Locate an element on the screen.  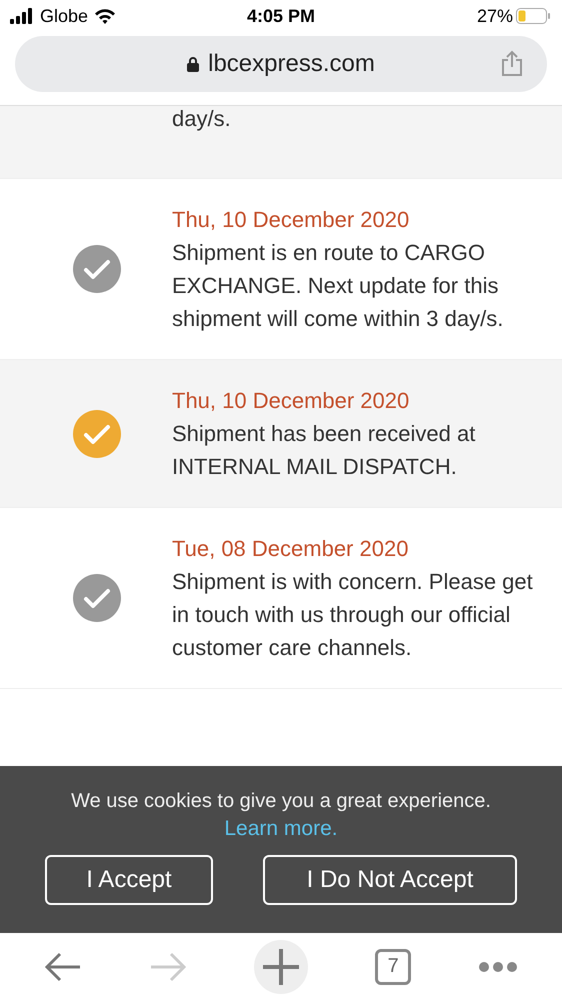
cookie-button: I Accept is located at coordinates (129, 880).